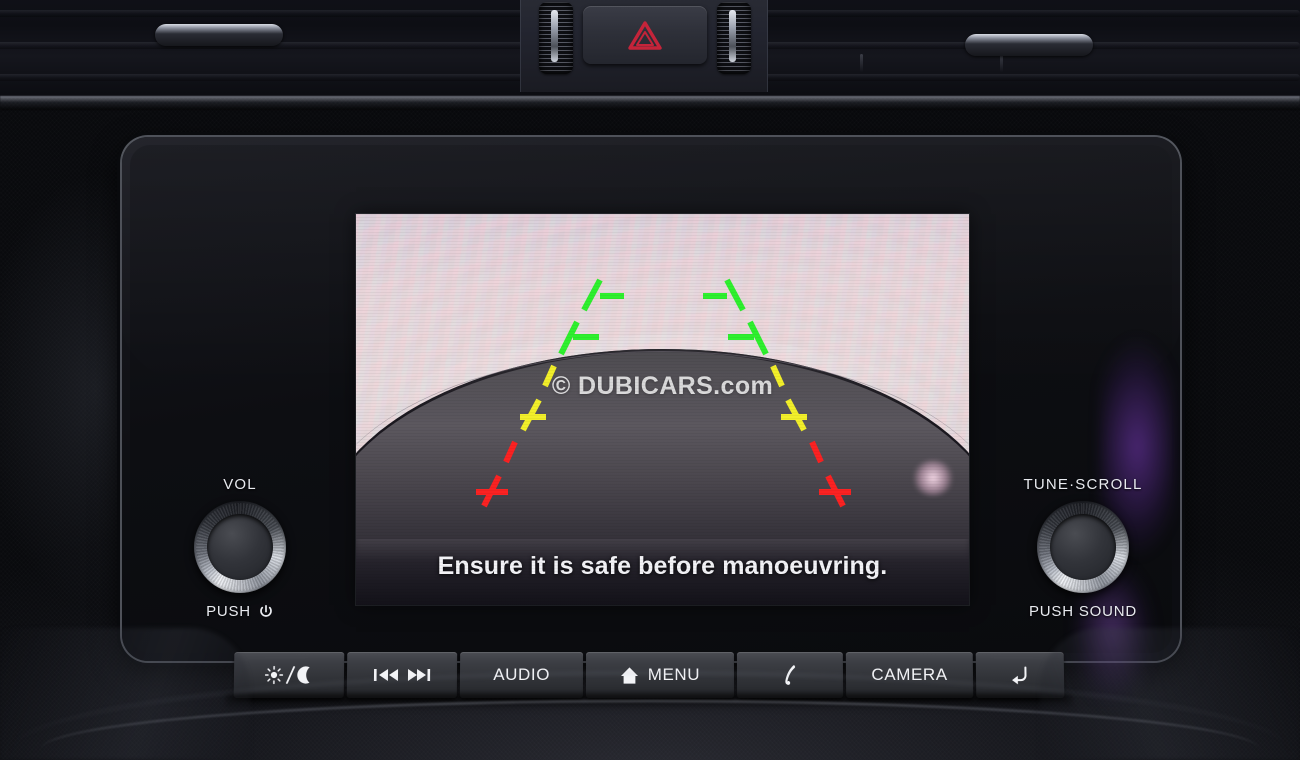  I want to click on air-vent-band, so click(650, 49).